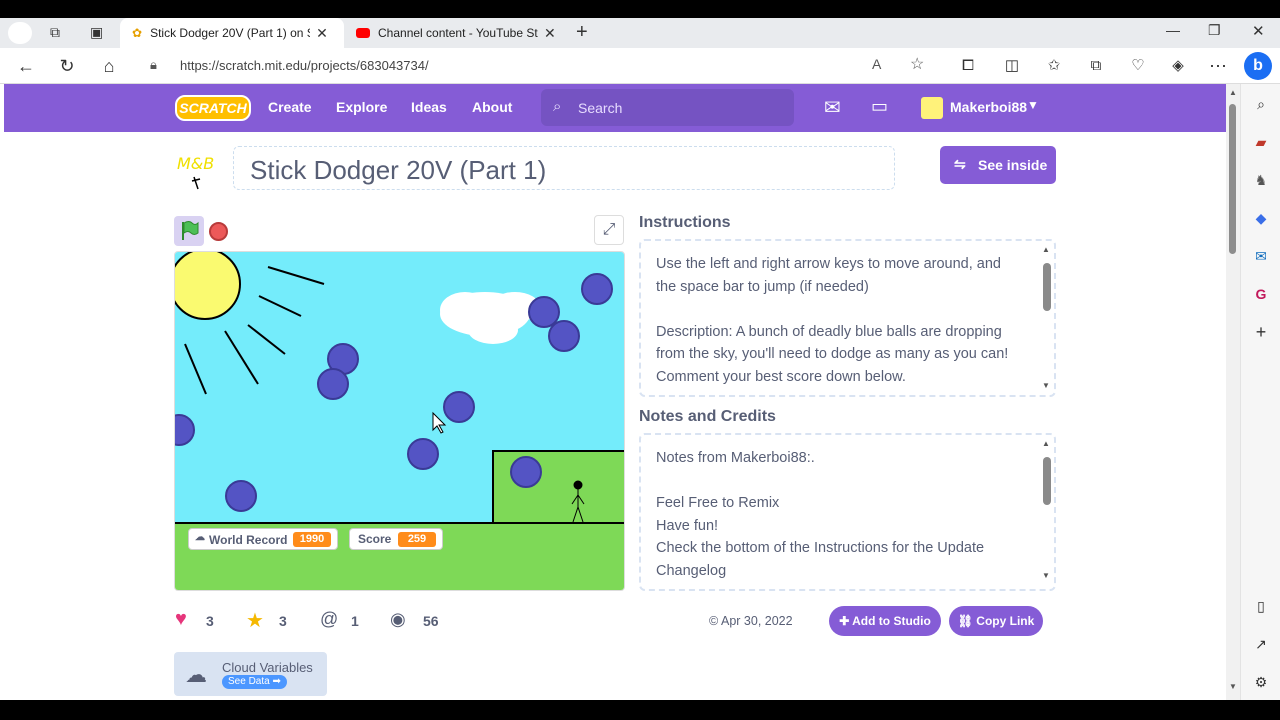  Describe the element at coordinates (968, 66) in the screenshot. I see `extensions-icon: ⧠` at that location.